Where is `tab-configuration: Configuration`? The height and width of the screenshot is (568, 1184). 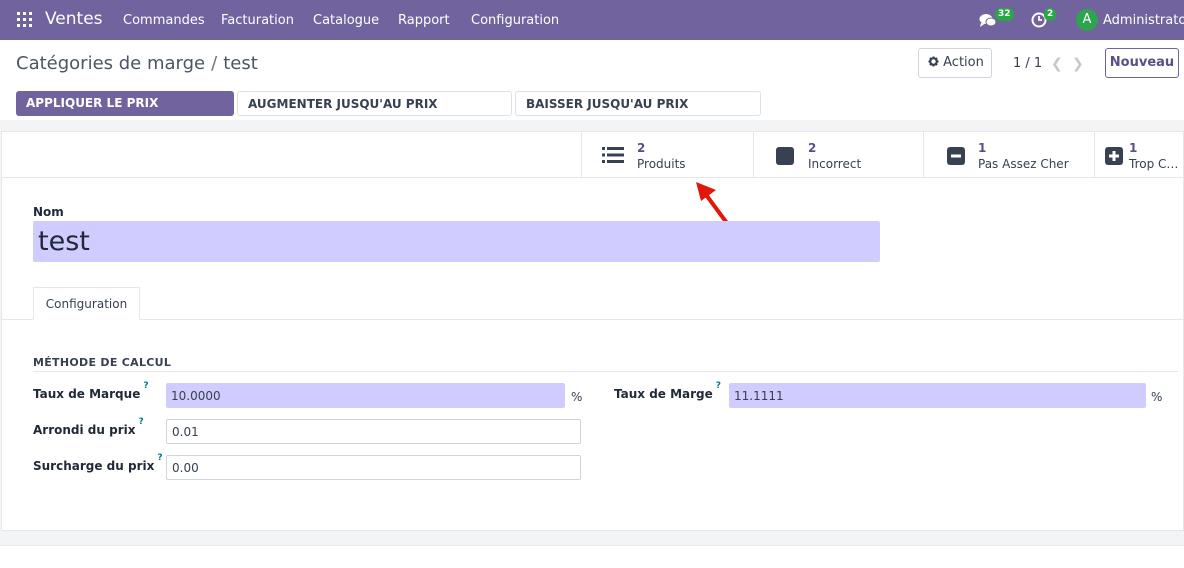
tab-configuration: Configuration is located at coordinates (86, 303).